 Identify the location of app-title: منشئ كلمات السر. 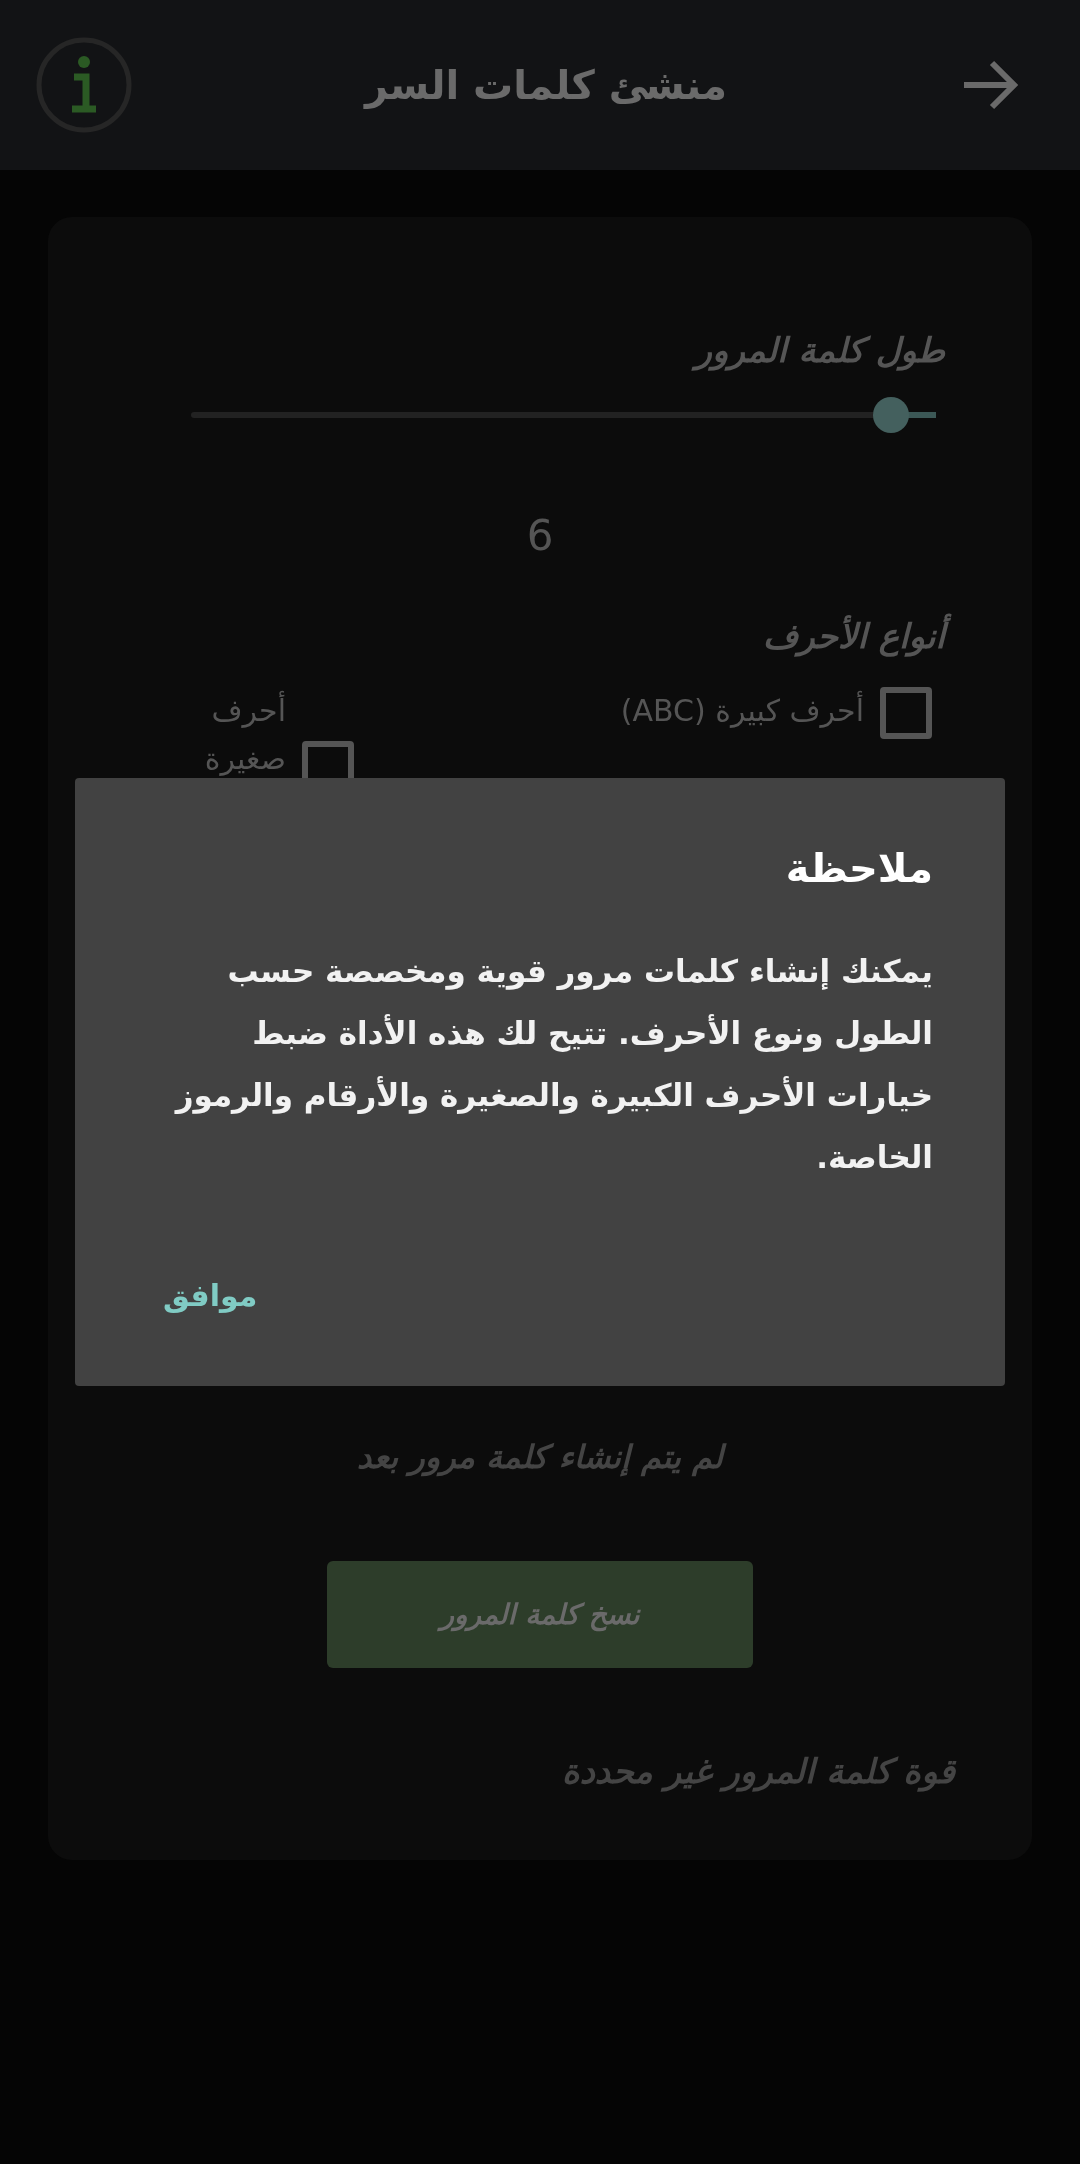
(546, 85).